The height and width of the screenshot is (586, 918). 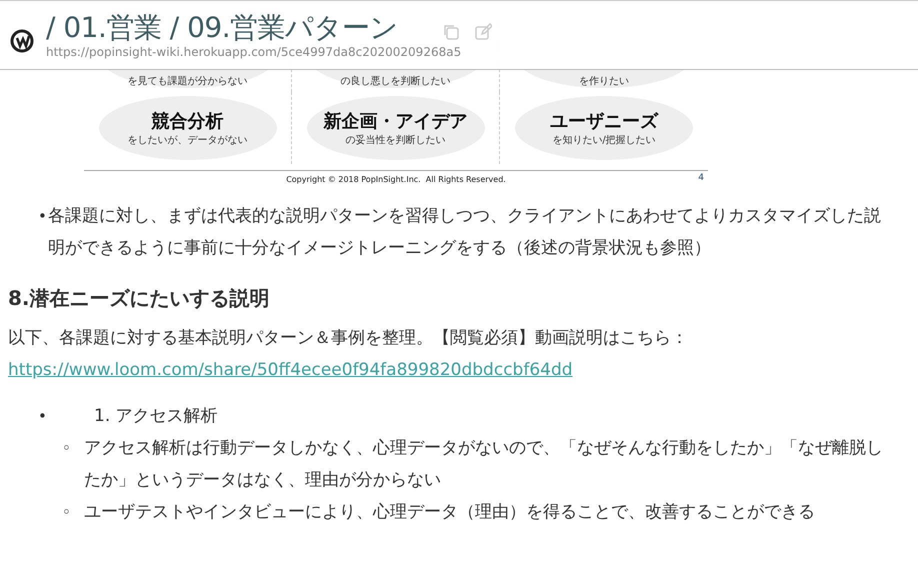 I want to click on topic-title: 競合分析, so click(x=188, y=121).